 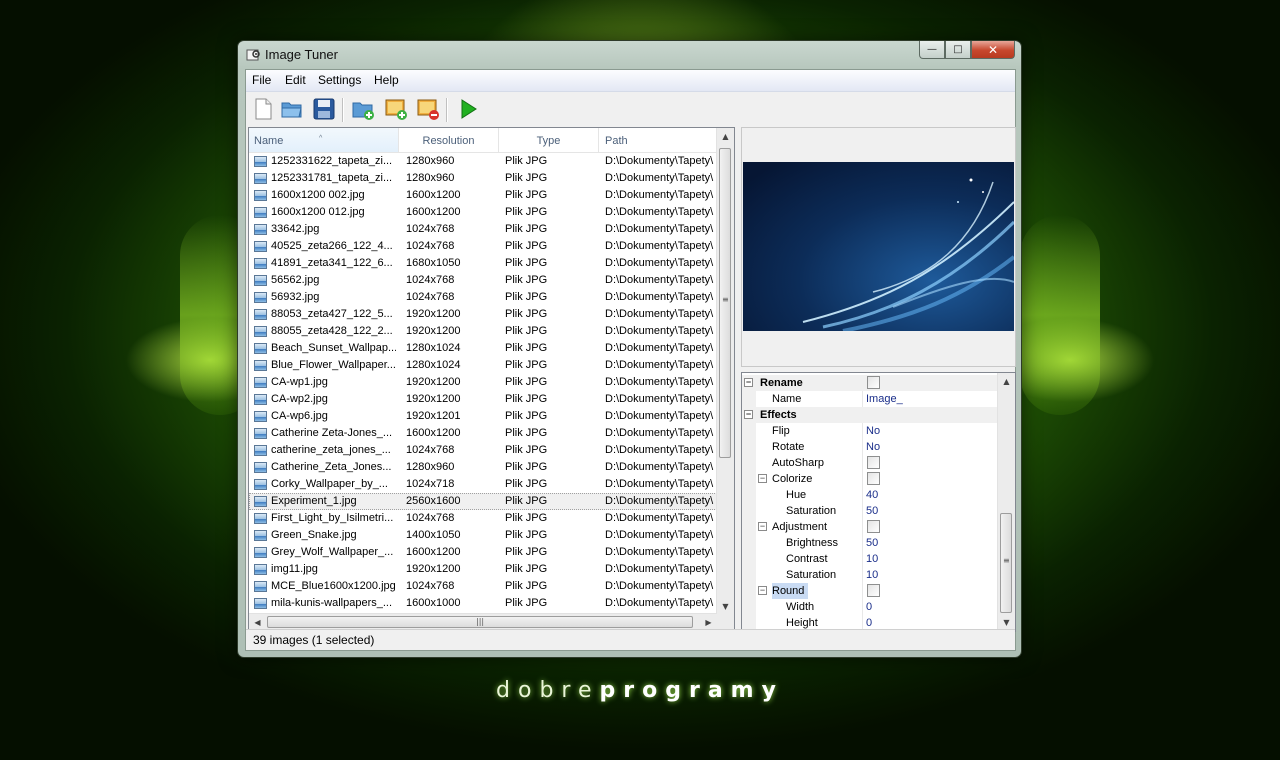 I want to click on scroll-thumb: |||, so click(x=480, y=622).